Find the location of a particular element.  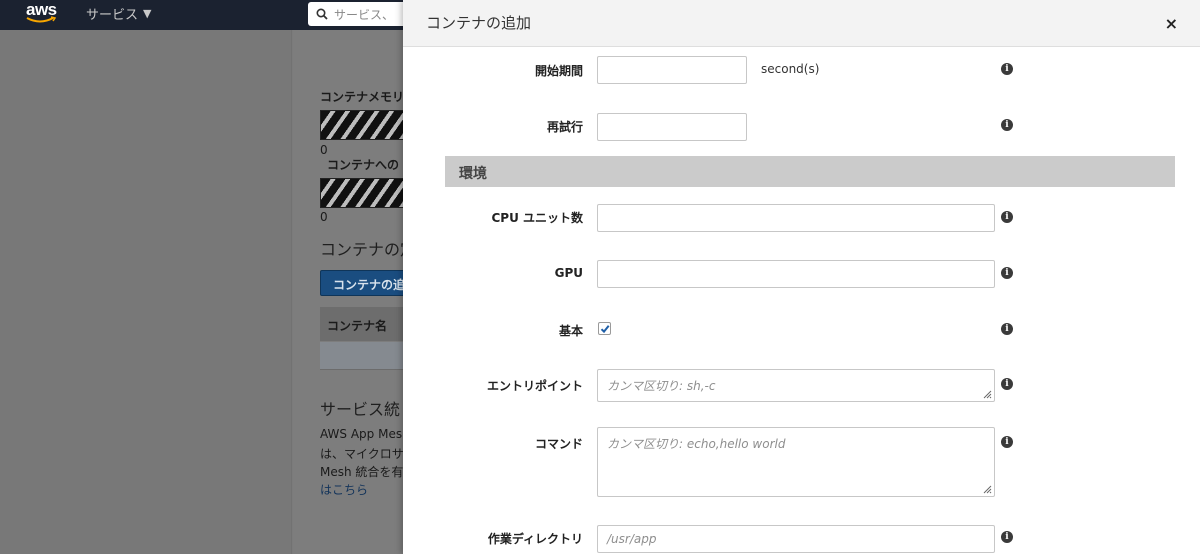

services-menu: サービス ▼ is located at coordinates (118, 13).